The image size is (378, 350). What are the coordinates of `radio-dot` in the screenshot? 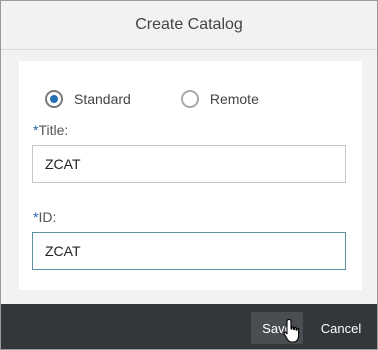 It's located at (54, 99).